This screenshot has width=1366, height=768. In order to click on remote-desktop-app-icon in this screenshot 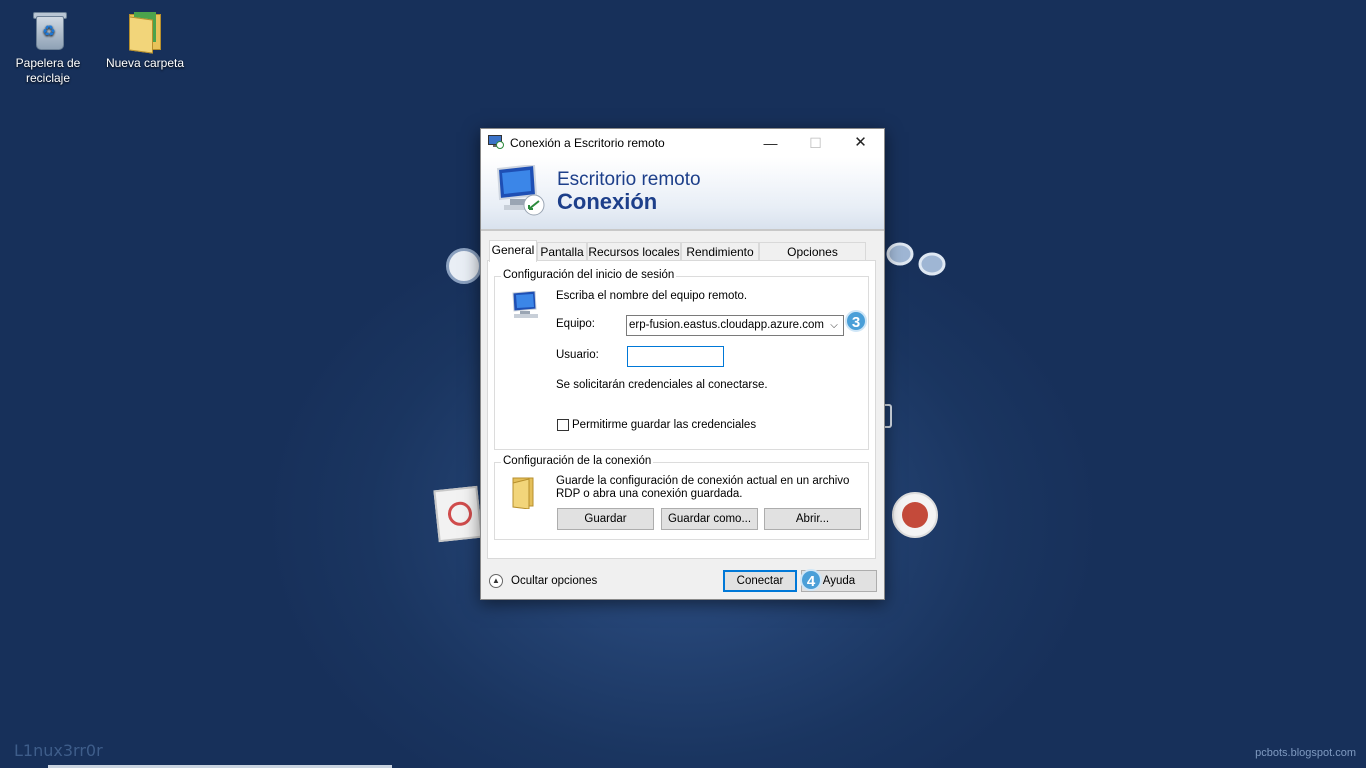, I will do `click(496, 142)`.